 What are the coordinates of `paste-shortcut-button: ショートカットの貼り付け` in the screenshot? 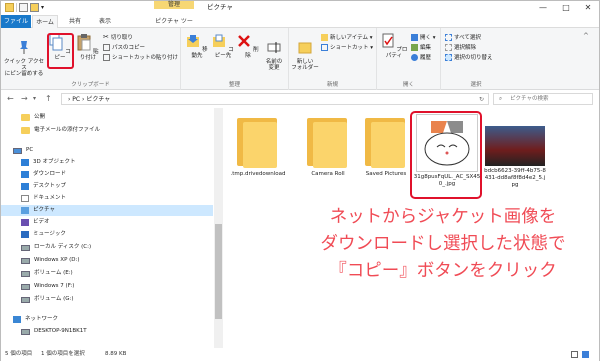 It's located at (140, 57).